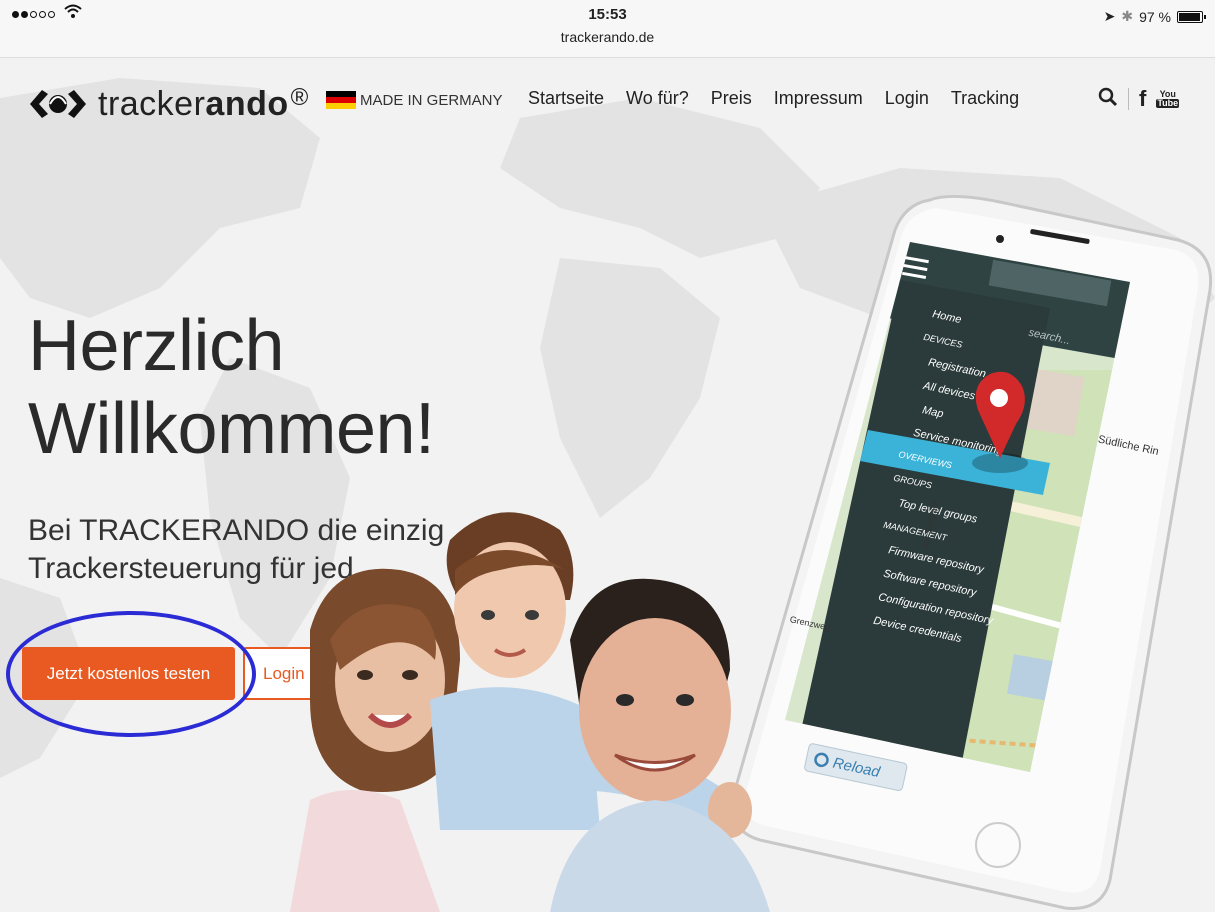 The width and height of the screenshot is (1215, 912). Describe the element at coordinates (818, 98) in the screenshot. I see `nav-impressum: Impressum` at that location.